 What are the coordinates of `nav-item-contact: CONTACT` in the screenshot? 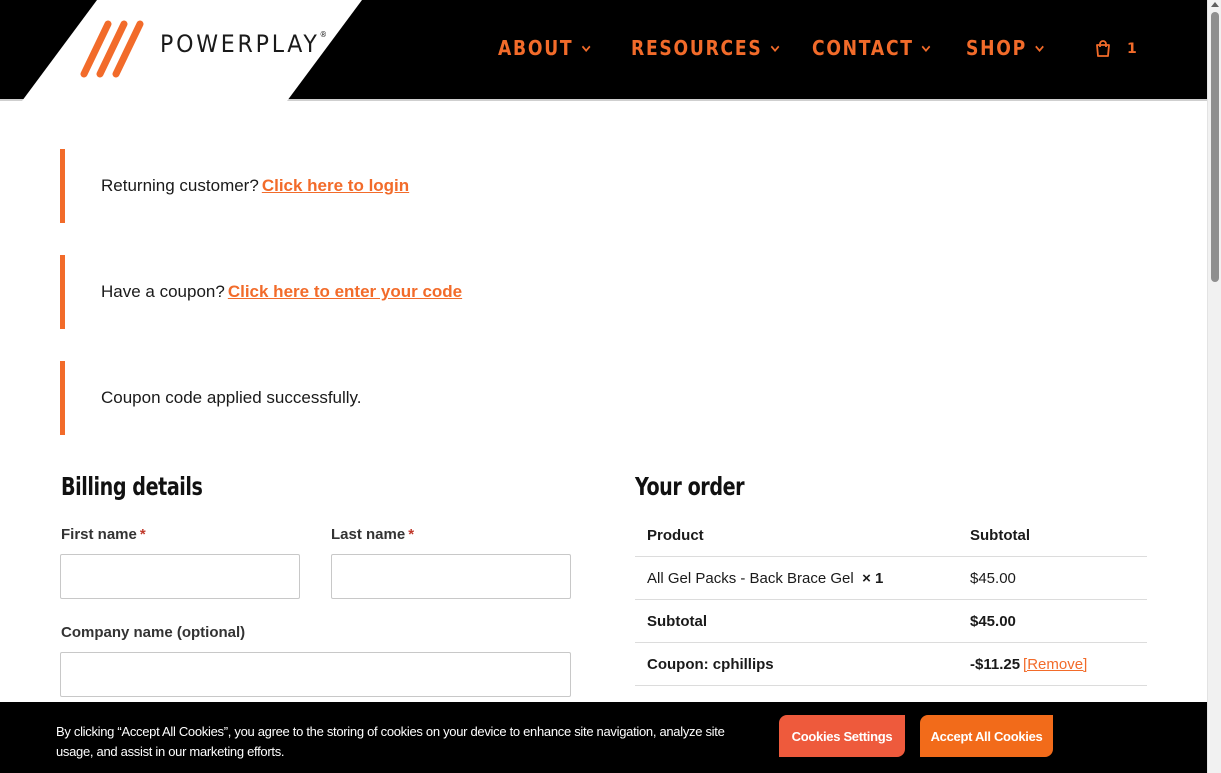 It's located at (872, 48).